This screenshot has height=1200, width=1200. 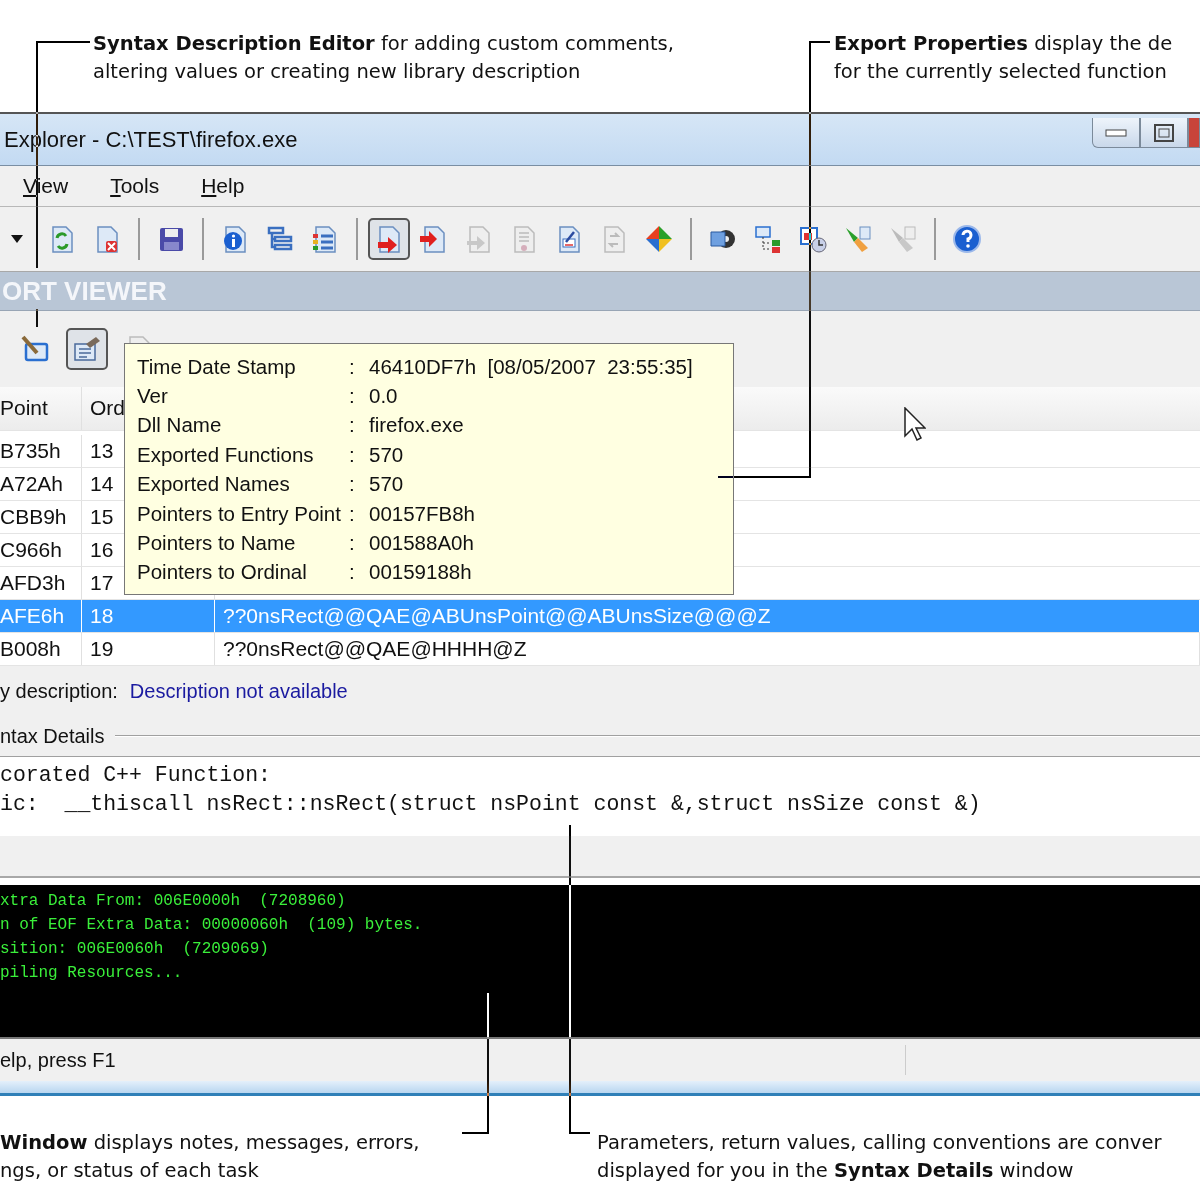 What do you see at coordinates (41, 516) in the screenshot?
I see `table-cell: CBB9h` at bounding box center [41, 516].